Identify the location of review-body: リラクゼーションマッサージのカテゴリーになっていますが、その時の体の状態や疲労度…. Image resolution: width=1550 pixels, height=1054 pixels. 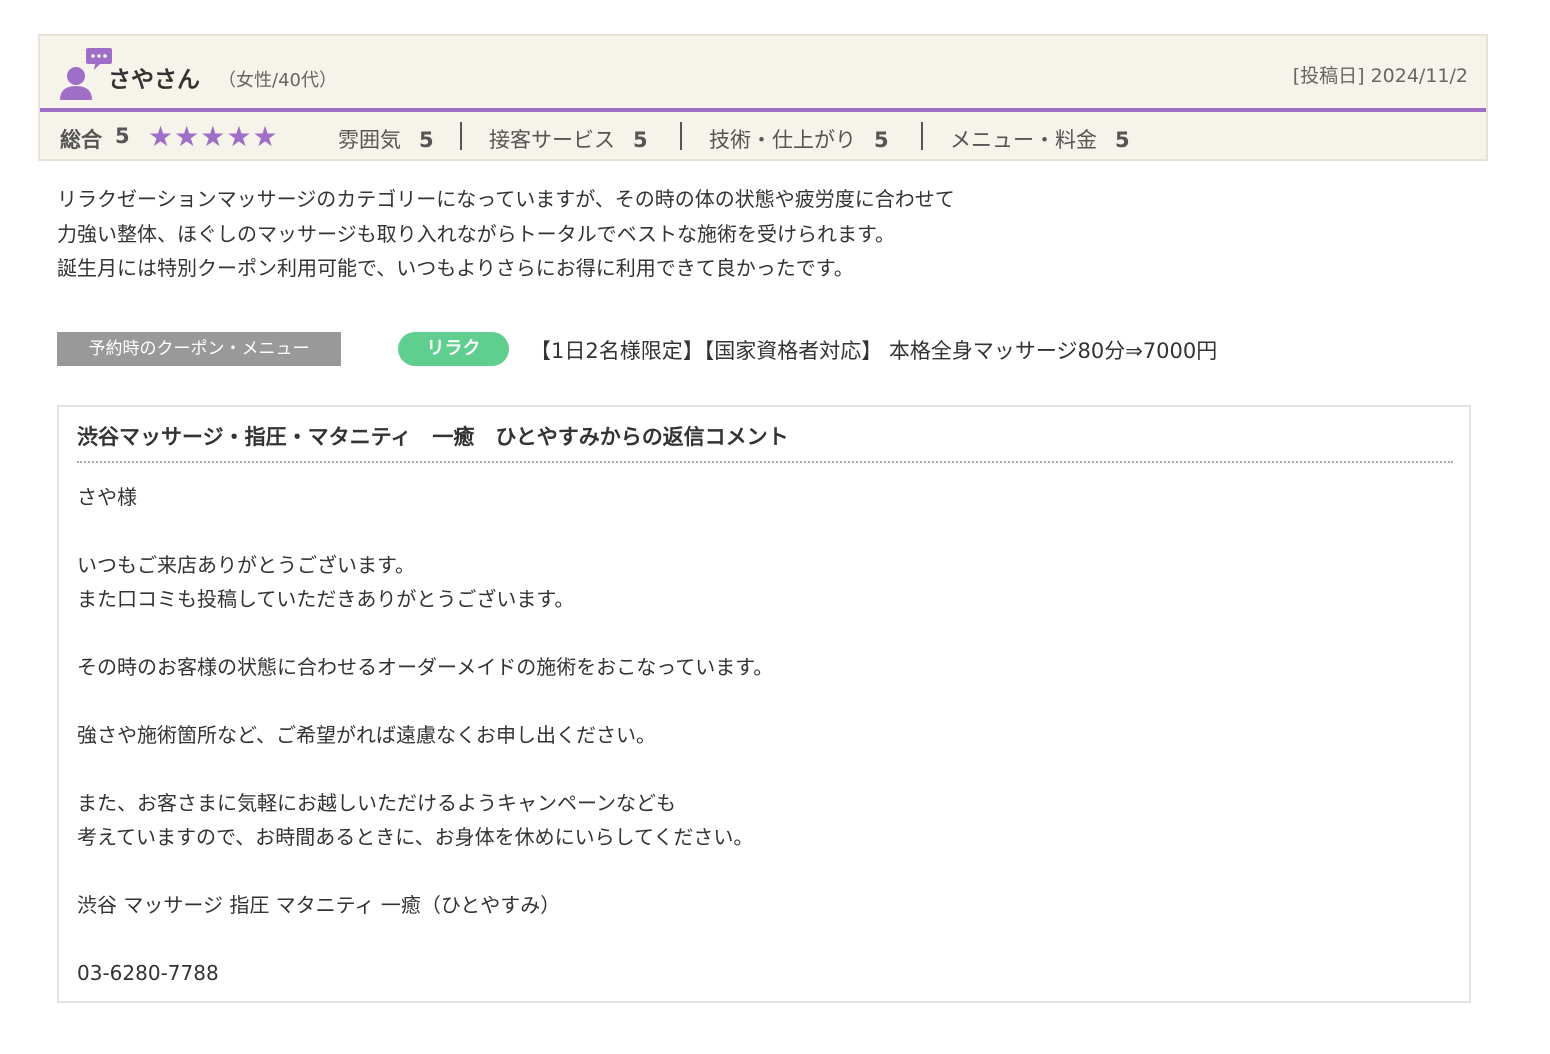
(707, 234).